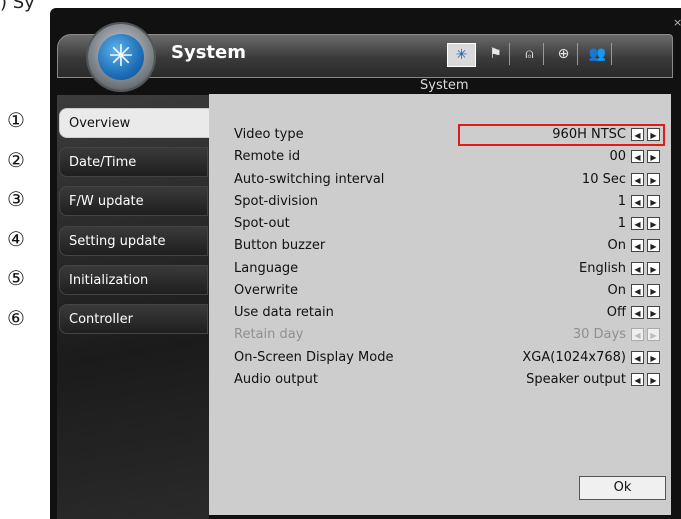 The height and width of the screenshot is (519, 681). Describe the element at coordinates (622, 488) in the screenshot. I see `ok-button: Ok` at that location.